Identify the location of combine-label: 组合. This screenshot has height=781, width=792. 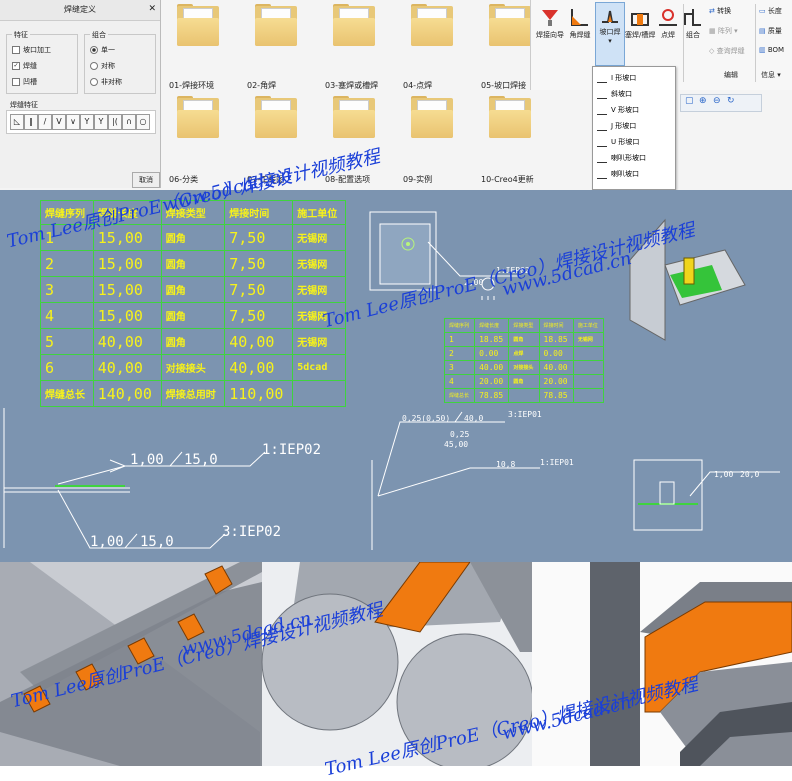
(693, 35).